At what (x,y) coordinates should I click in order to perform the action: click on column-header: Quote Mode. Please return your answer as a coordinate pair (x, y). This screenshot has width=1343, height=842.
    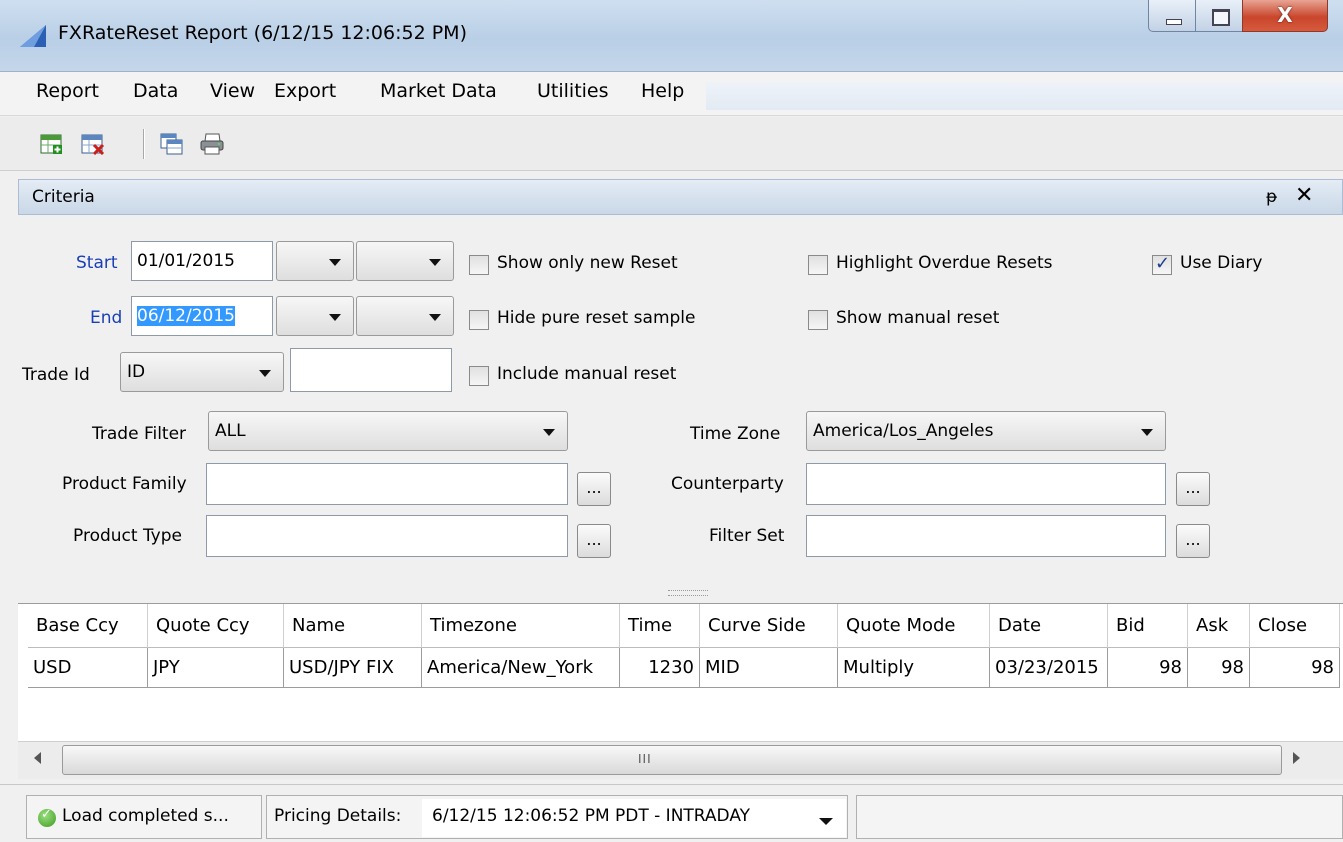
    Looking at the image, I should click on (914, 626).